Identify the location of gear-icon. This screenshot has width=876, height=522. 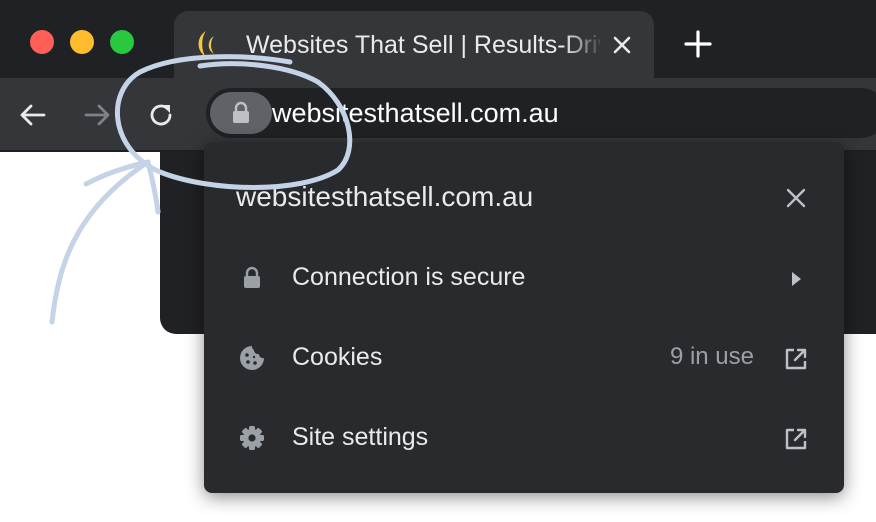
(252, 438).